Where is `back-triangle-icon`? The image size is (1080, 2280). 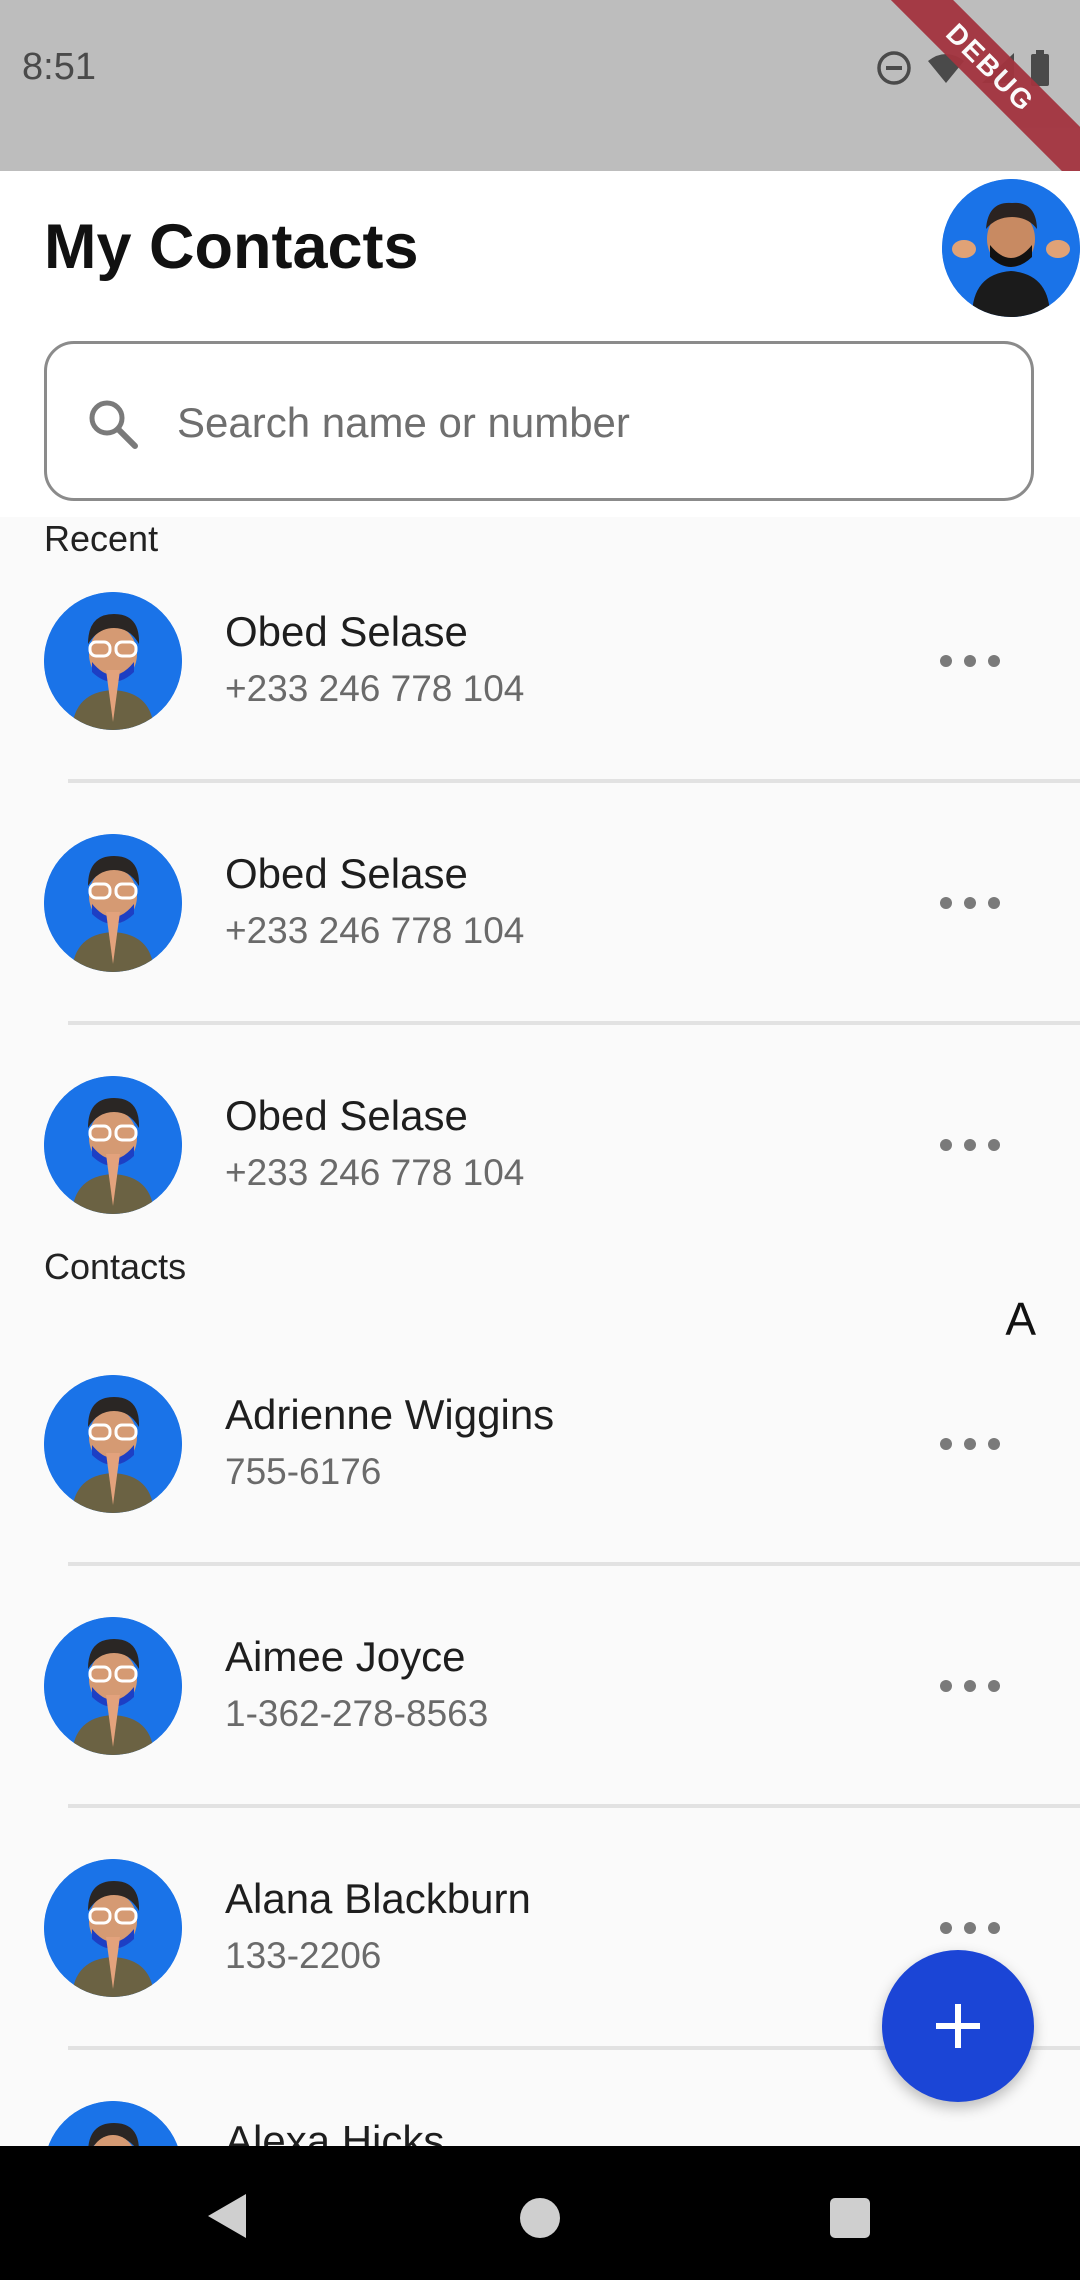 back-triangle-icon is located at coordinates (227, 2216).